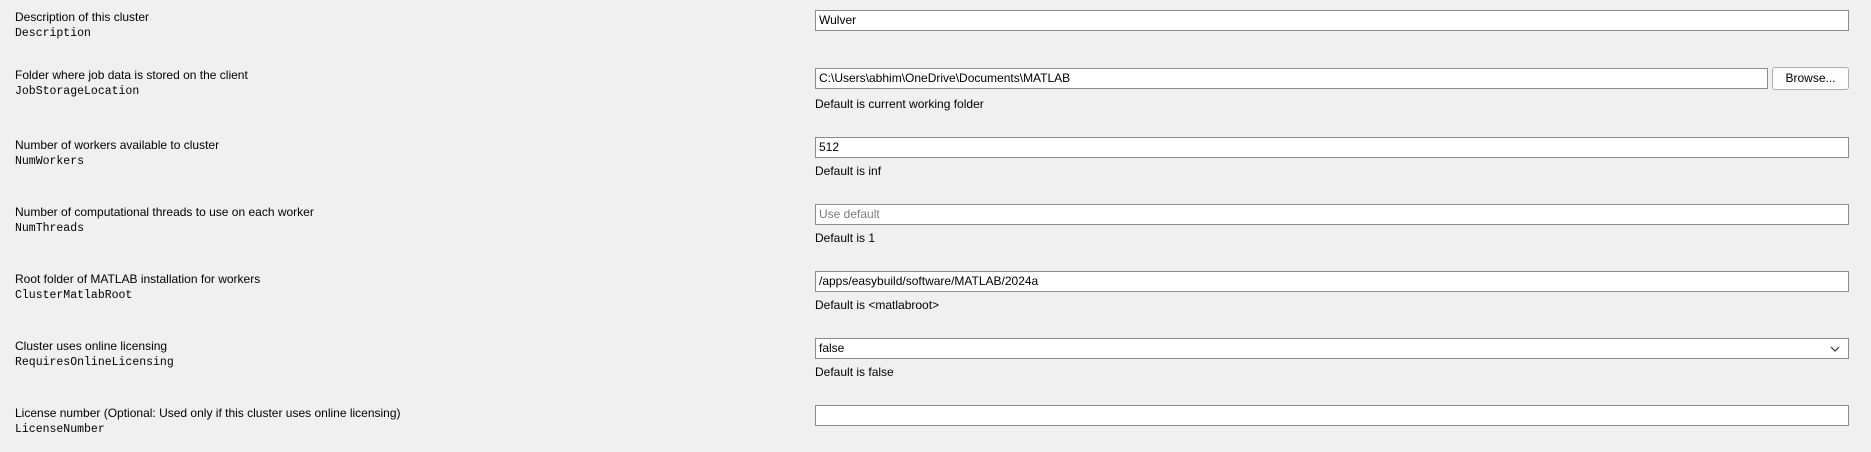 Image resolution: width=1871 pixels, height=452 pixels. Describe the element at coordinates (1332, 281) in the screenshot. I see `cluster-matlab-root-input: /apps/easybuild/software/MATLAB/2024a` at that location.